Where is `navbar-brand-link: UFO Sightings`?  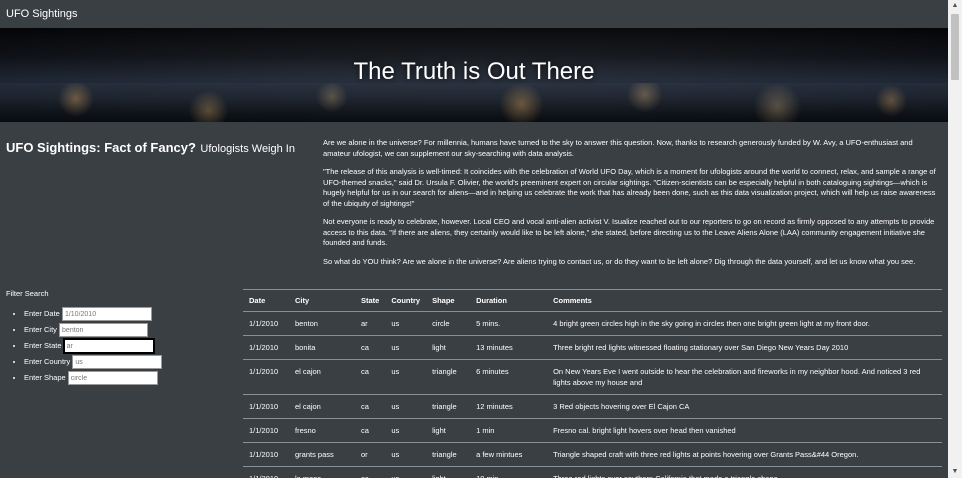 navbar-brand-link: UFO Sightings is located at coordinates (42, 14).